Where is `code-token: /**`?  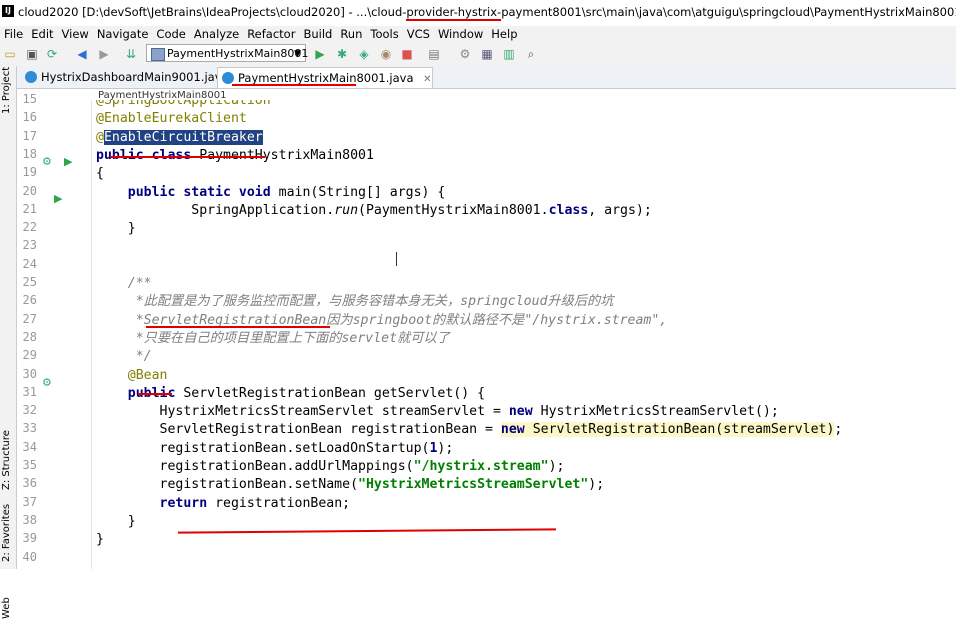
code-token: /** is located at coordinates (124, 283).